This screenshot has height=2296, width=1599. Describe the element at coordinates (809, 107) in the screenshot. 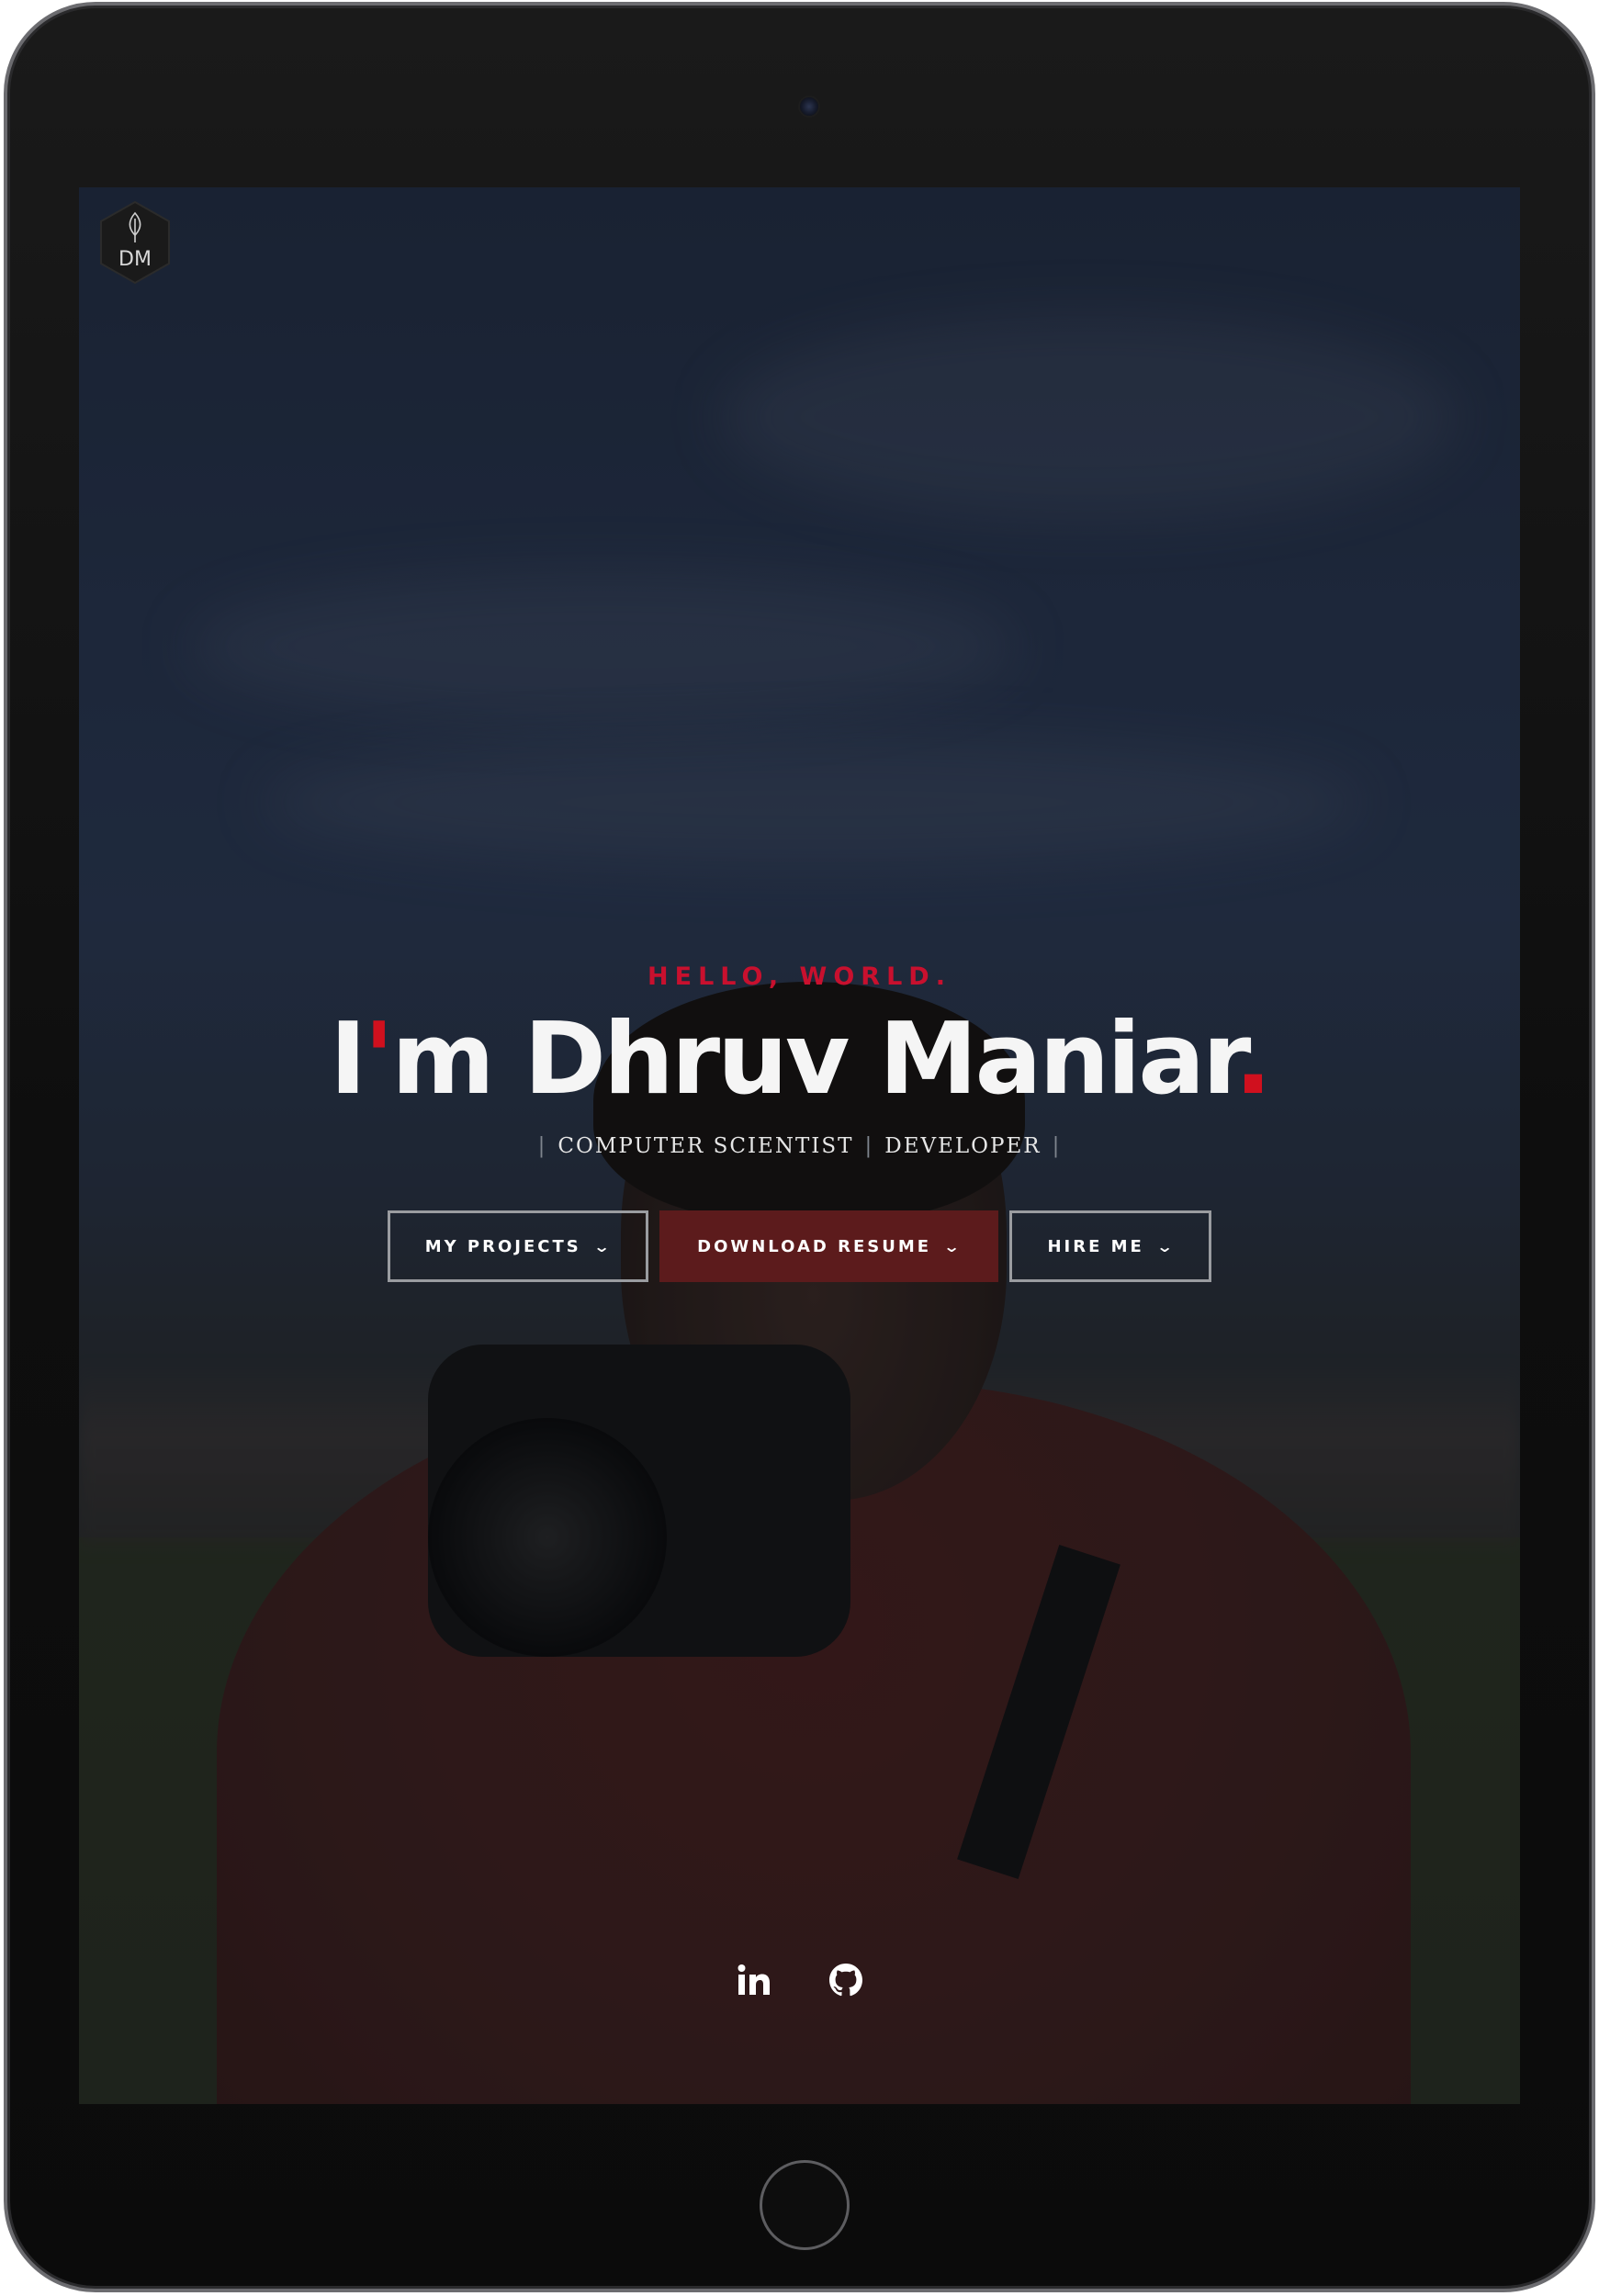

I see `front-camera` at that location.